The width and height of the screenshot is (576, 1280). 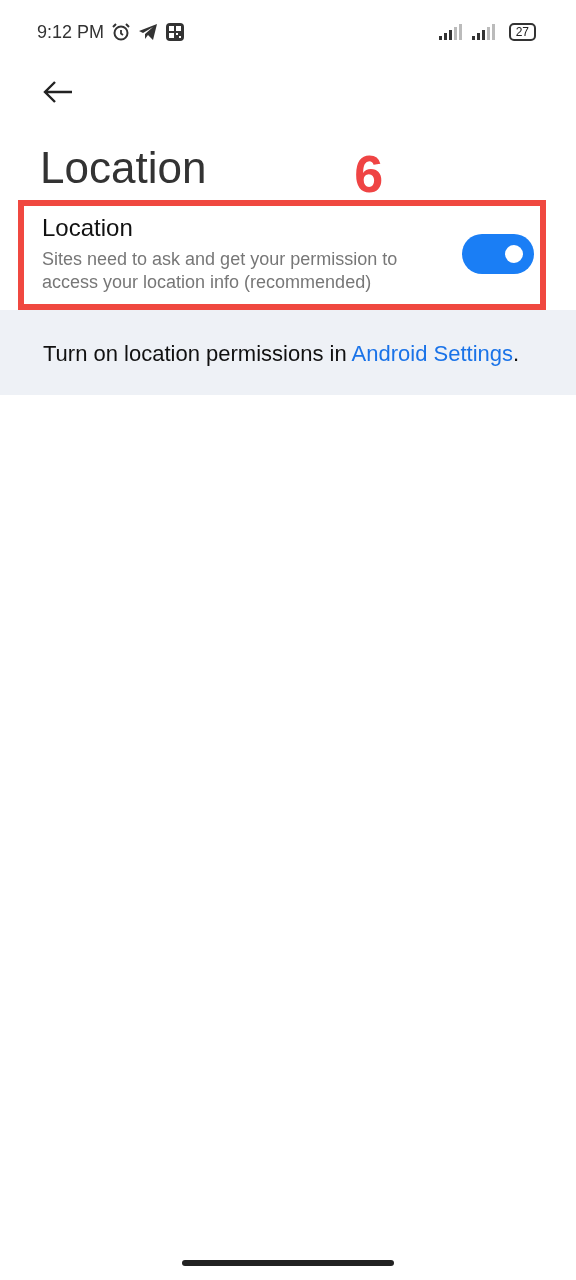 I want to click on paper-plane-icon, so click(x=148, y=32).